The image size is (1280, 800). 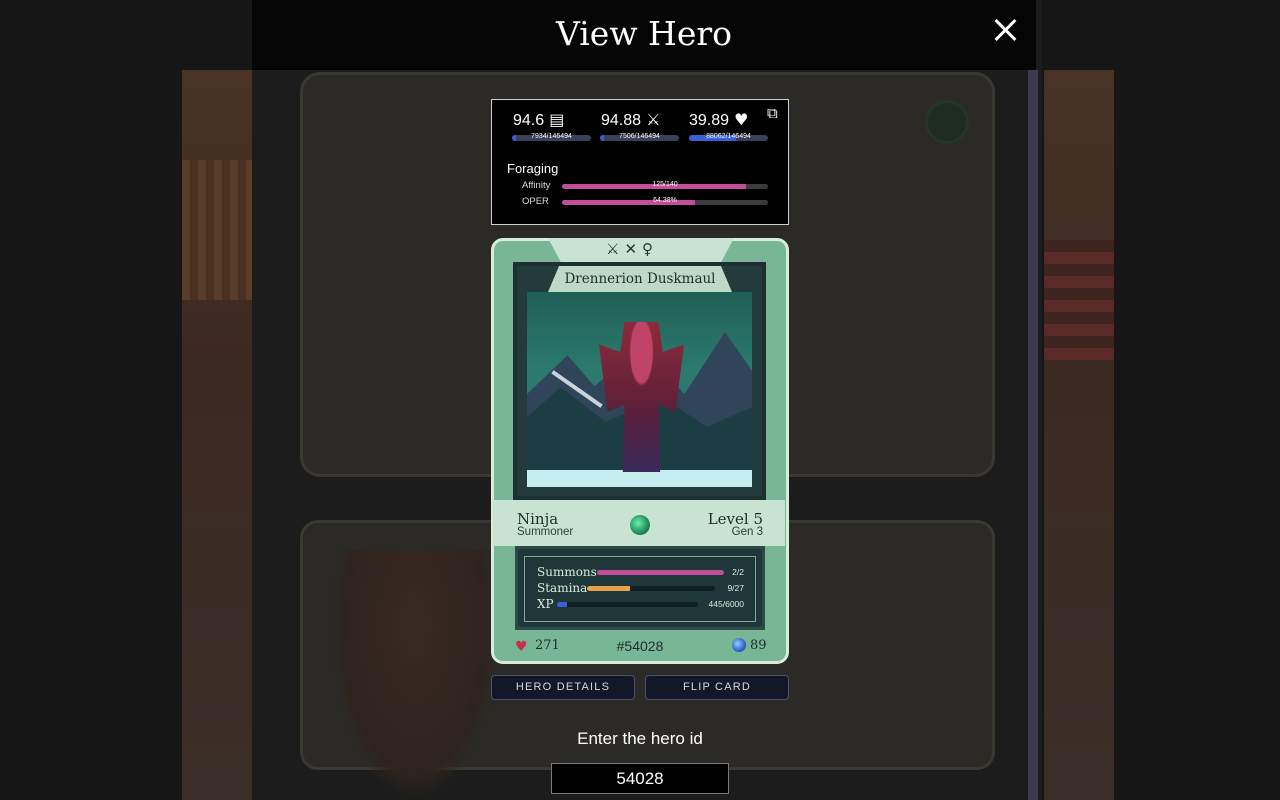 What do you see at coordinates (735, 588) in the screenshot?
I see `stamina-value: 9/27` at bounding box center [735, 588].